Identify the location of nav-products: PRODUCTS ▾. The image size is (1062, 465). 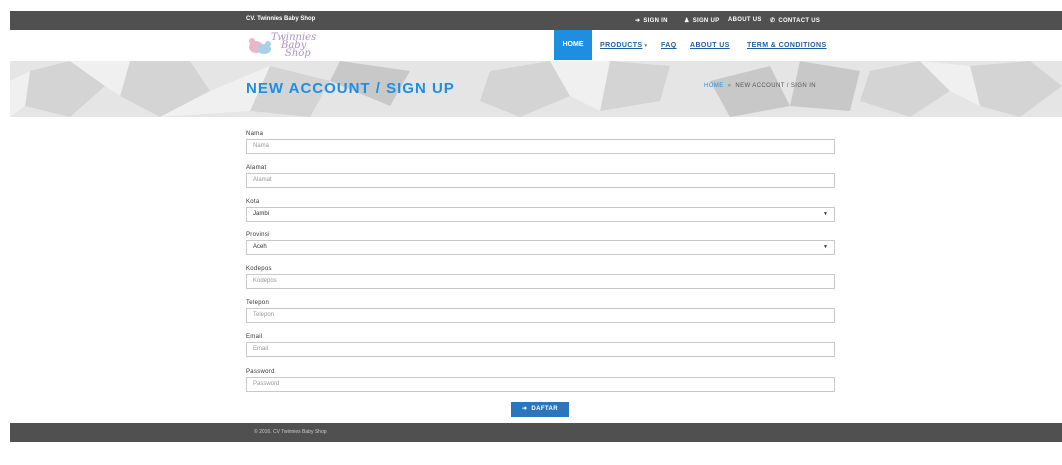
(623, 45).